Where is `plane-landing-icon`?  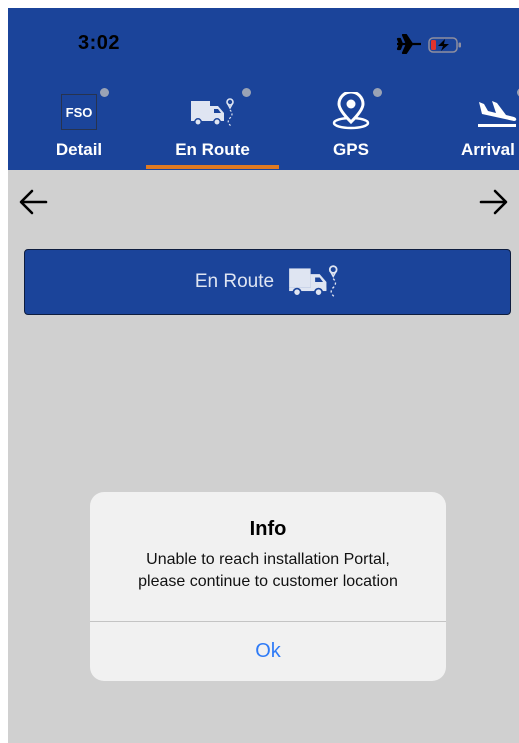
plane-landing-icon is located at coordinates (497, 114).